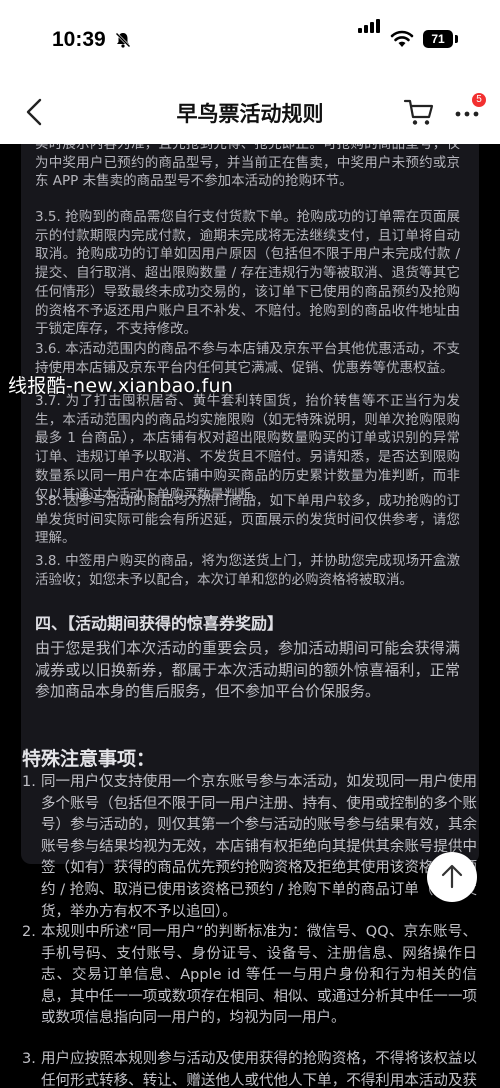 This screenshot has height=1088, width=500. I want to click on section-heading: 四、【活动期间获得的惊喜券奖励】, so click(159, 623).